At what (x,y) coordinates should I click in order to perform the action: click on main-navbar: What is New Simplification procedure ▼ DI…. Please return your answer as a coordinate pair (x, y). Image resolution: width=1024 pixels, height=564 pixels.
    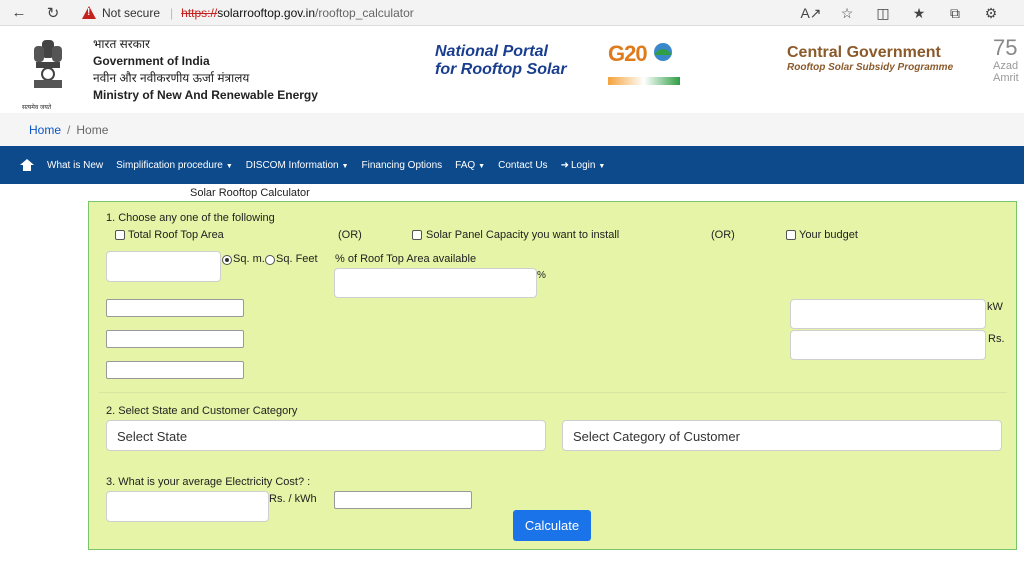
    Looking at the image, I should click on (512, 165).